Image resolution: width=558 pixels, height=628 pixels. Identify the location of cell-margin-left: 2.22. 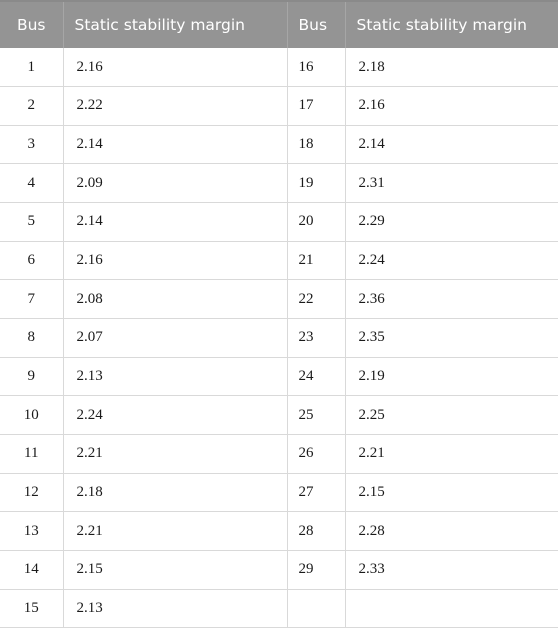
(175, 106).